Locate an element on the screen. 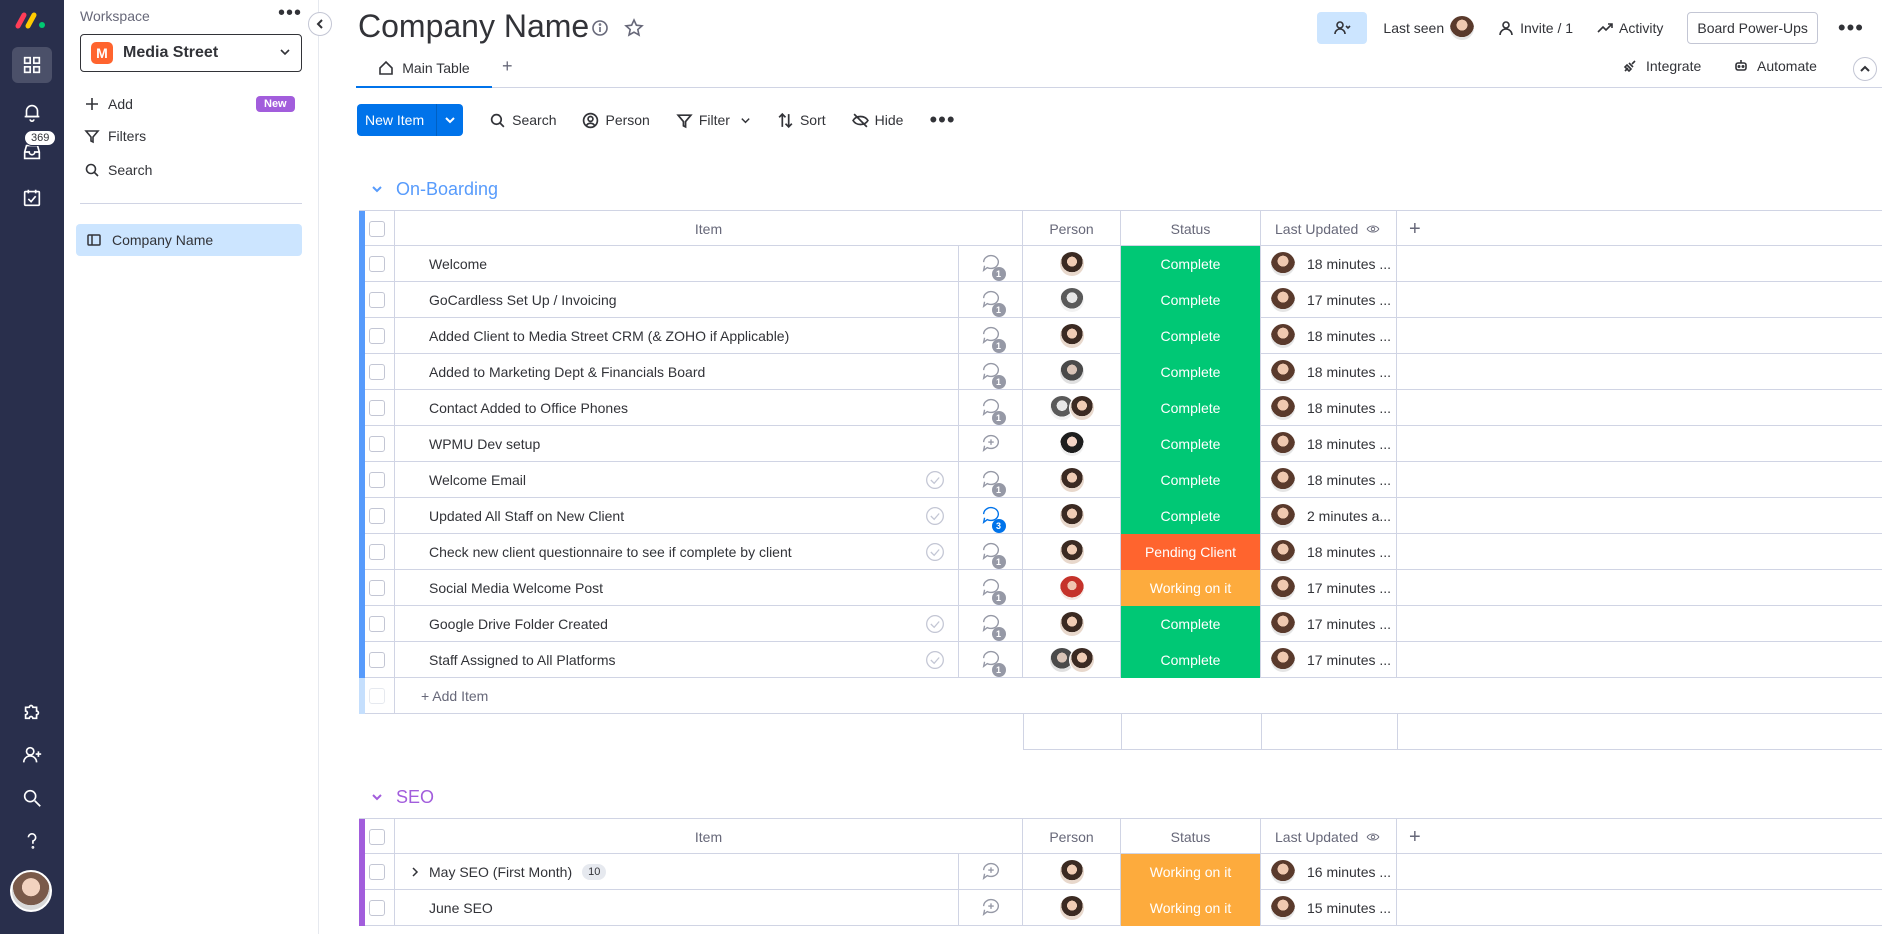  global-search-button is located at coordinates (32, 798).